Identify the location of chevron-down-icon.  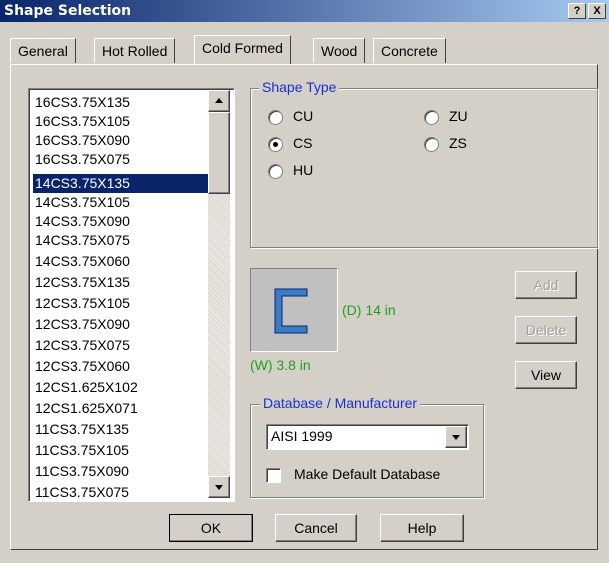
(456, 437).